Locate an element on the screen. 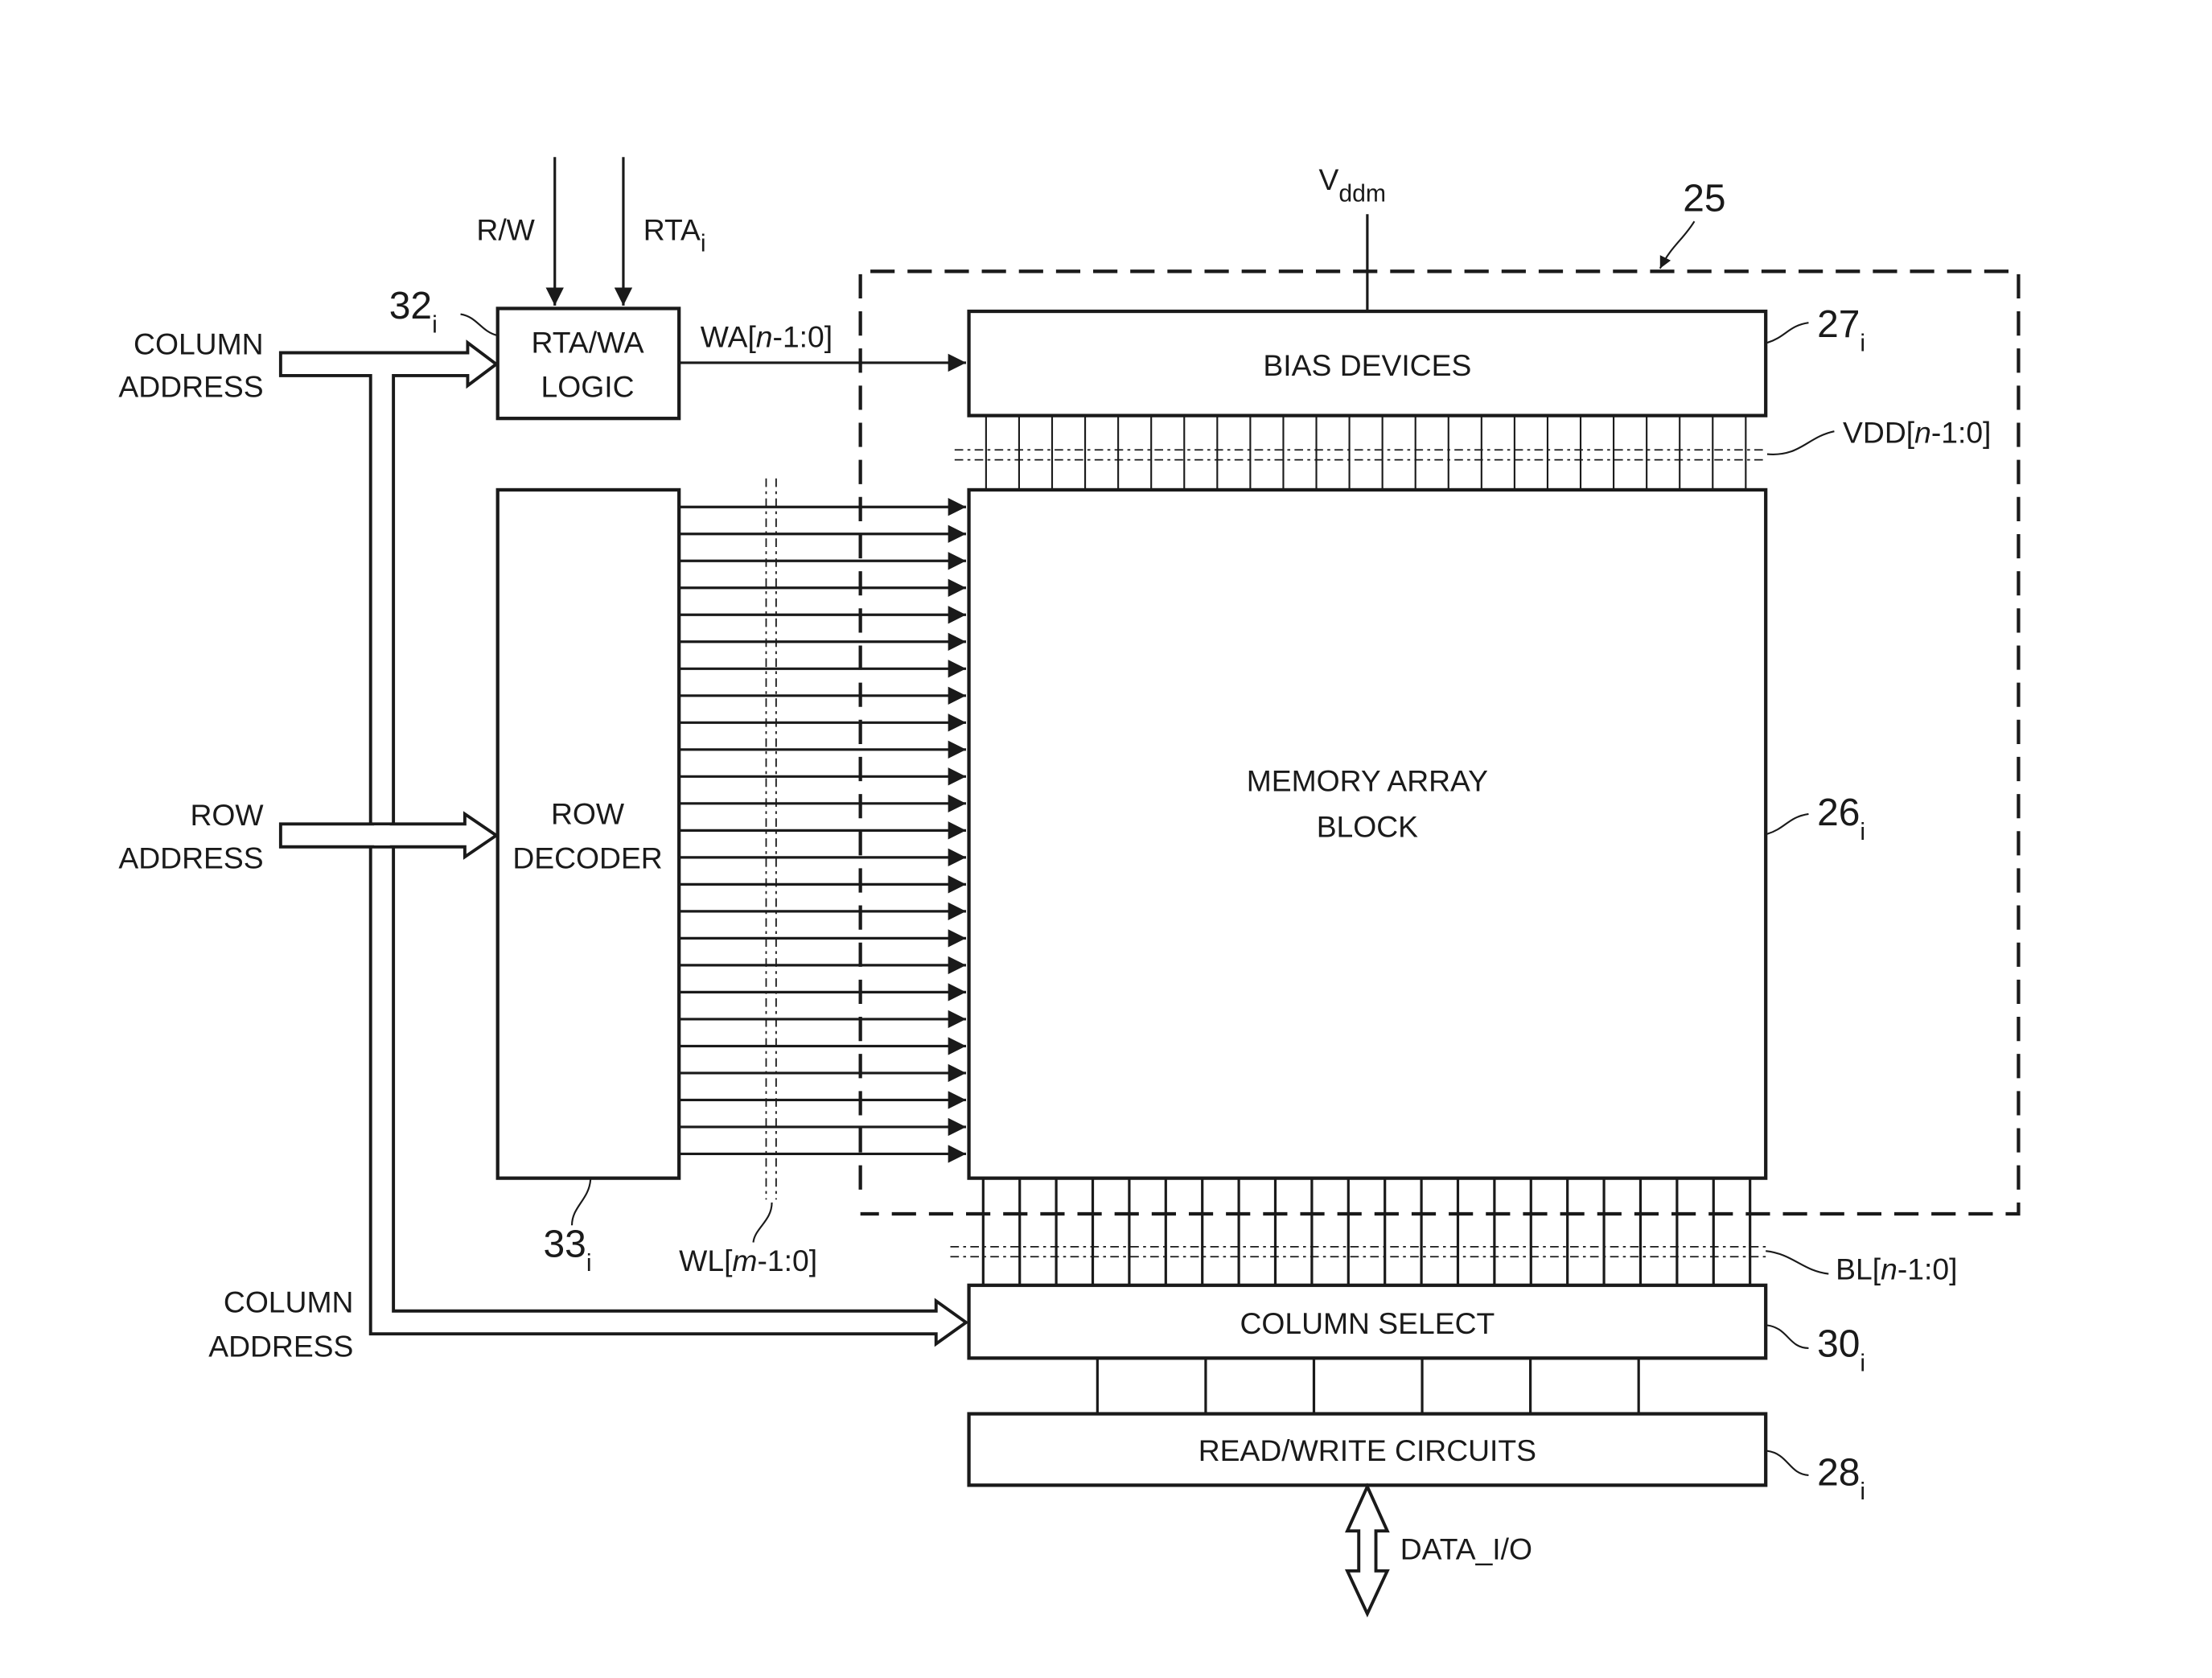 This screenshot has width=2212, height=1678. ref-33i: 33i is located at coordinates (568, 1250).